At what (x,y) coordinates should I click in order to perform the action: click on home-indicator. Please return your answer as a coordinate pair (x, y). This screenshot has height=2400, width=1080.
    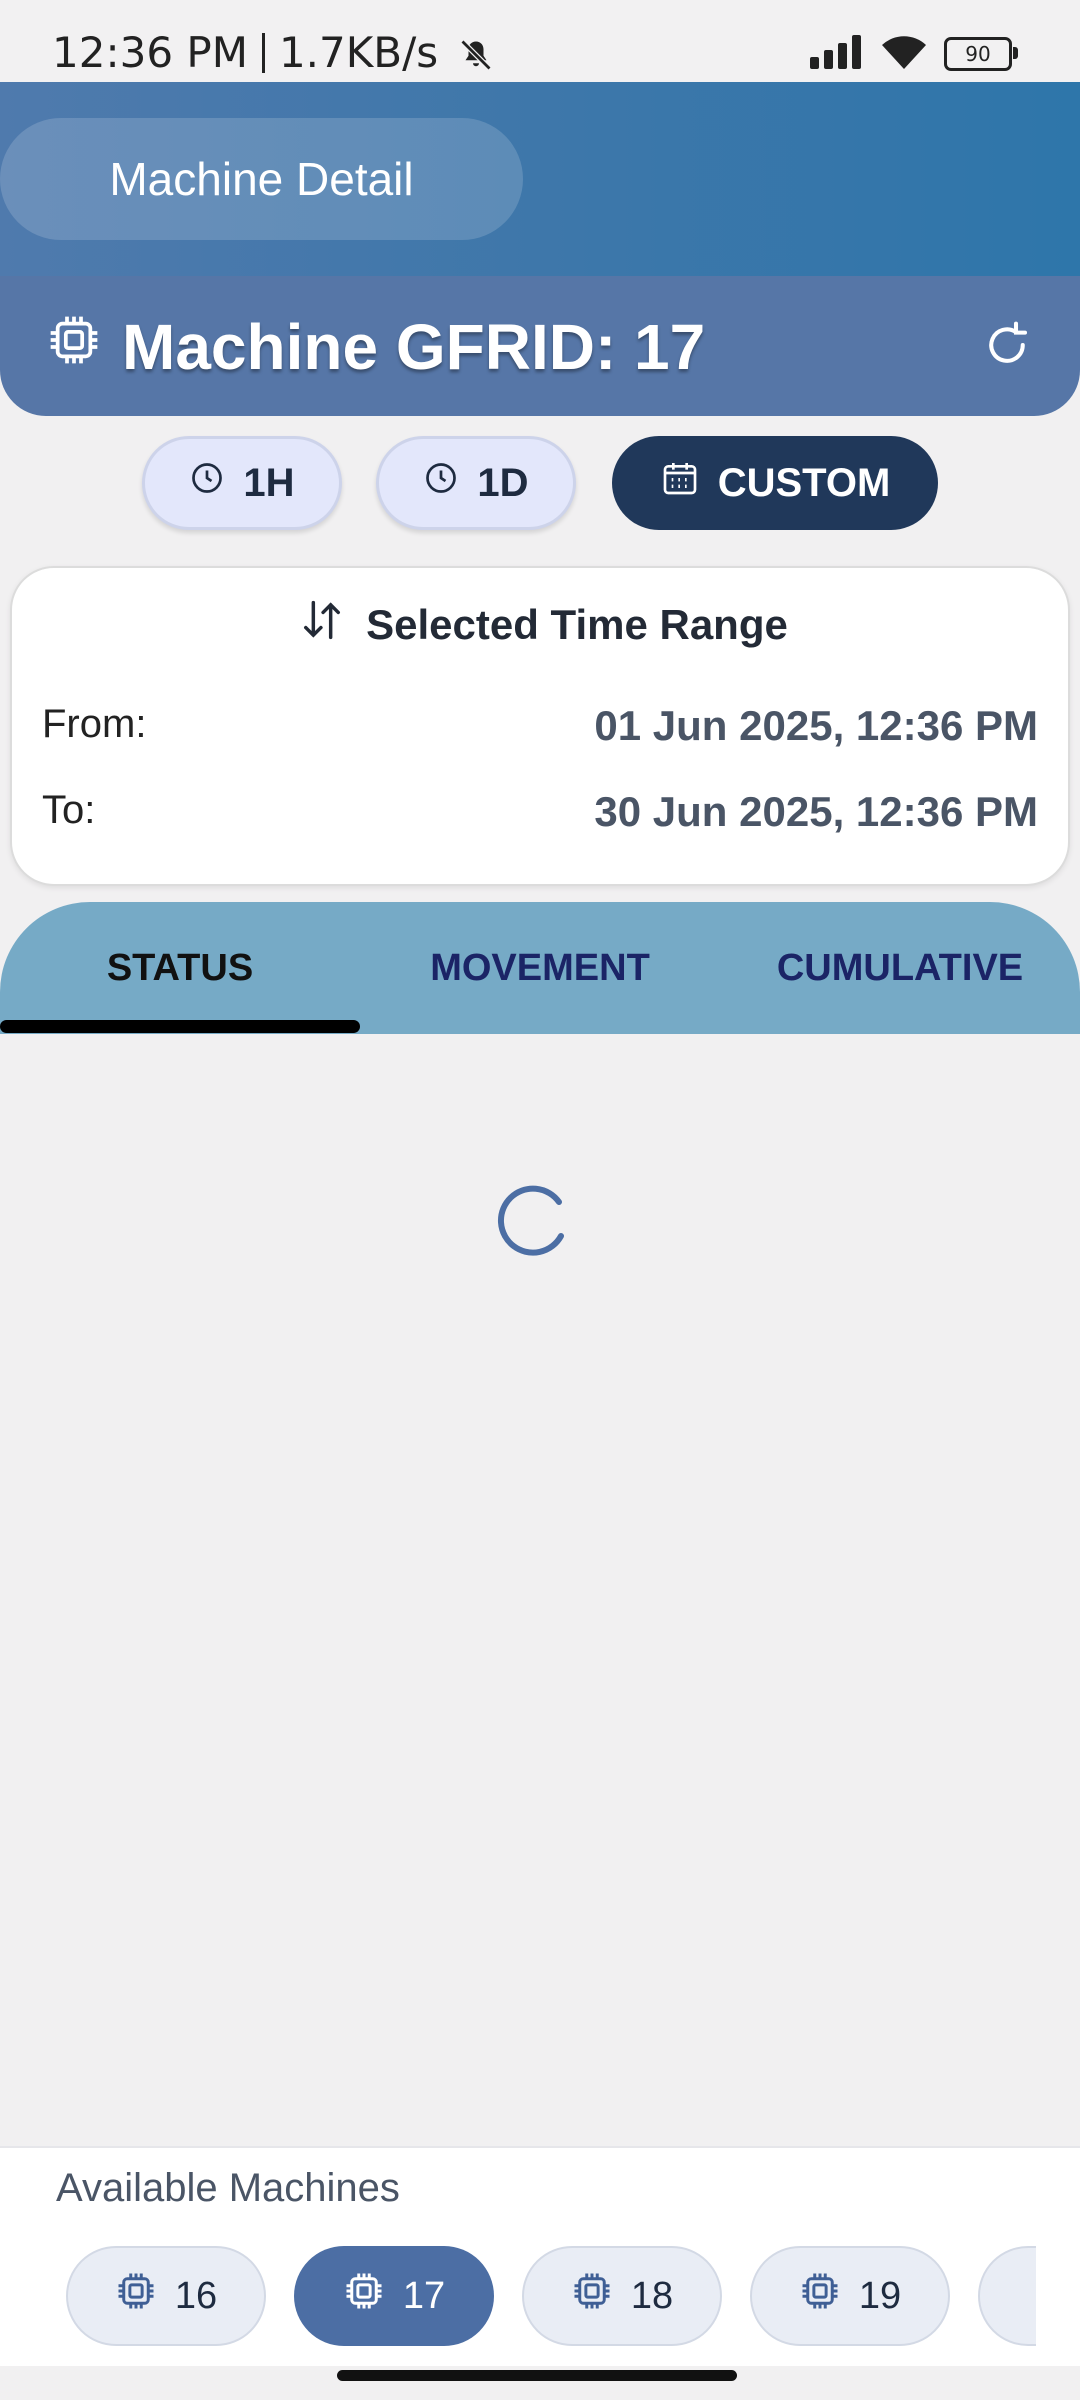
    Looking at the image, I should click on (537, 2375).